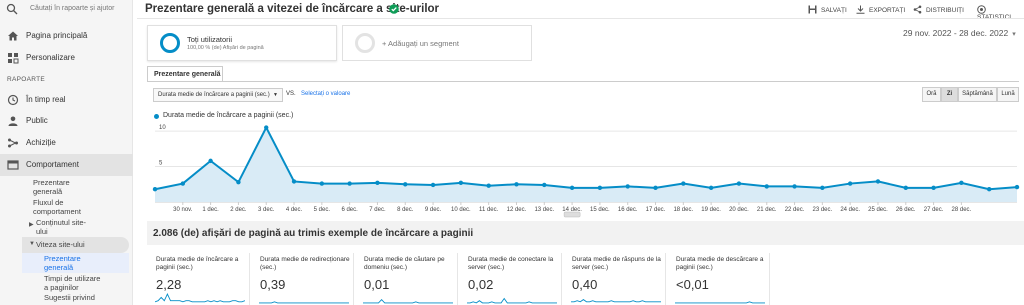  I want to click on segment-name: Toți utilizatorii, so click(210, 39).